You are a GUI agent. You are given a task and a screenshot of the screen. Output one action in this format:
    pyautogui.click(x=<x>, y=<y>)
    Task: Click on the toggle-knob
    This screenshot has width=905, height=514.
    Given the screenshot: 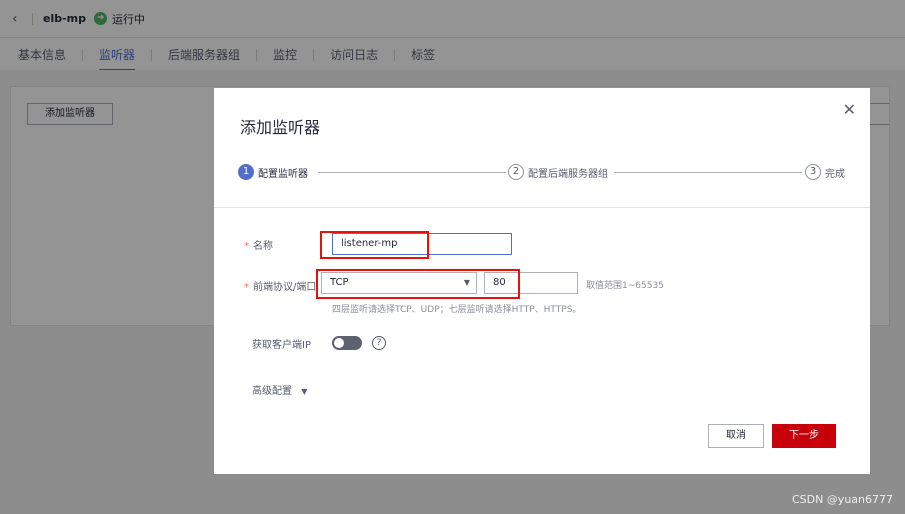 What is the action you would take?
    pyautogui.click(x=339, y=343)
    